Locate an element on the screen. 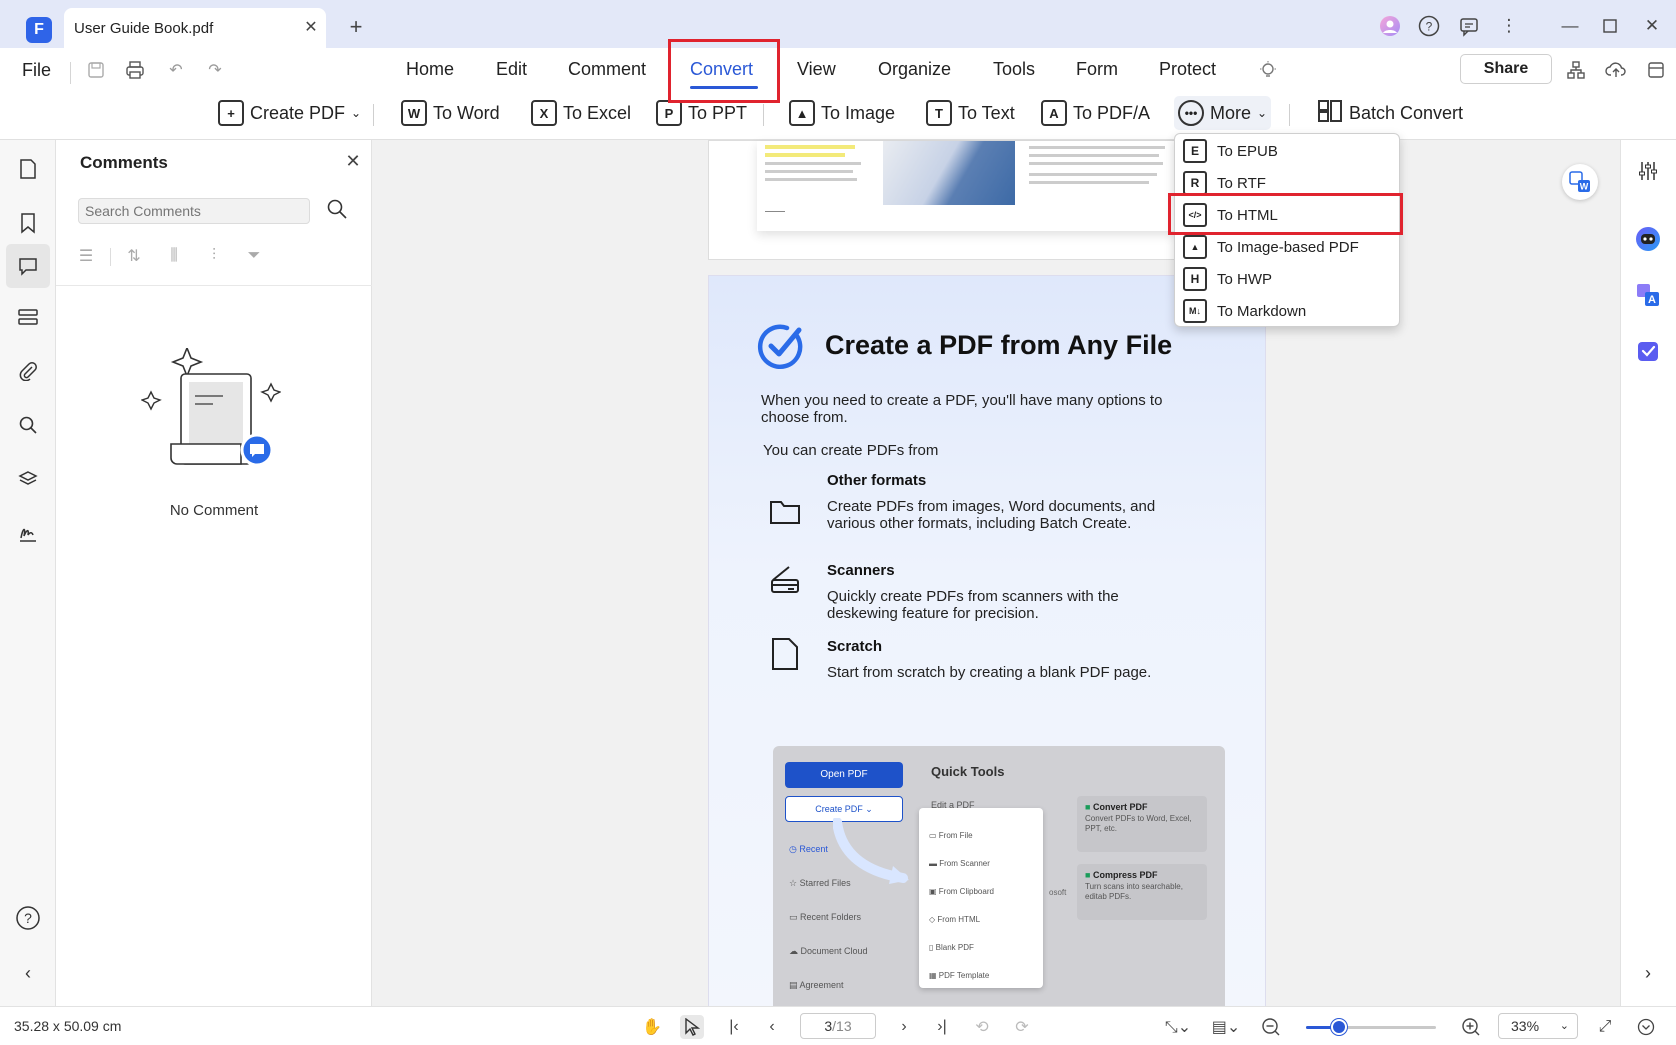 Image resolution: width=1676 pixels, height=1045 pixels. workflow-icon is located at coordinates (1576, 70).